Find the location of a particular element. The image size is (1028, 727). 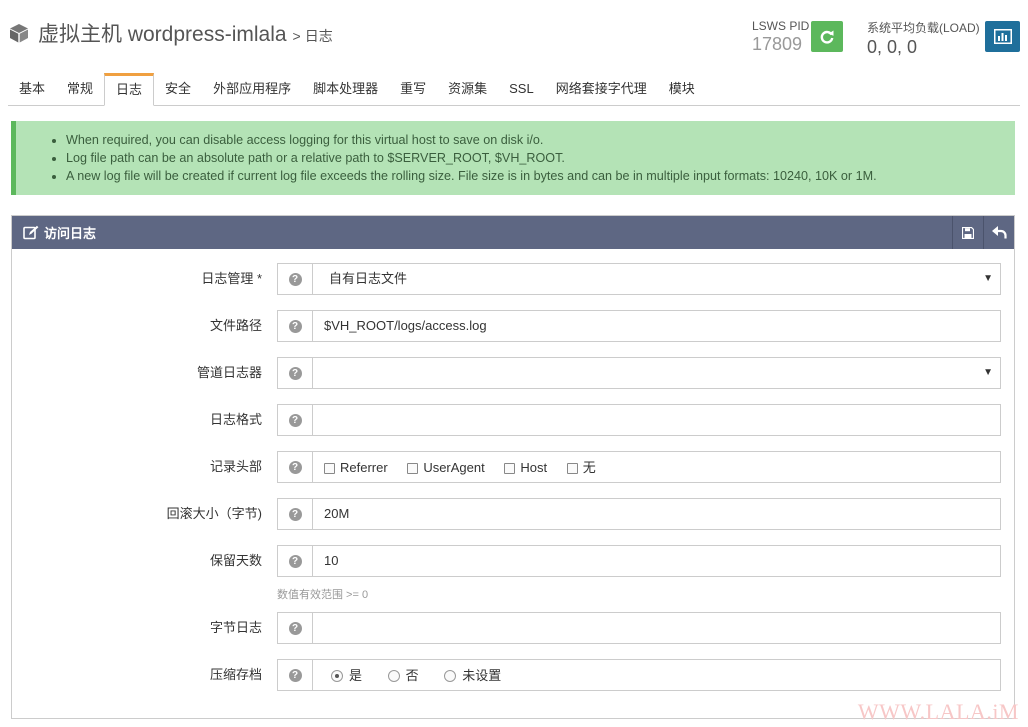

tab-general: 常规 is located at coordinates (80, 89).